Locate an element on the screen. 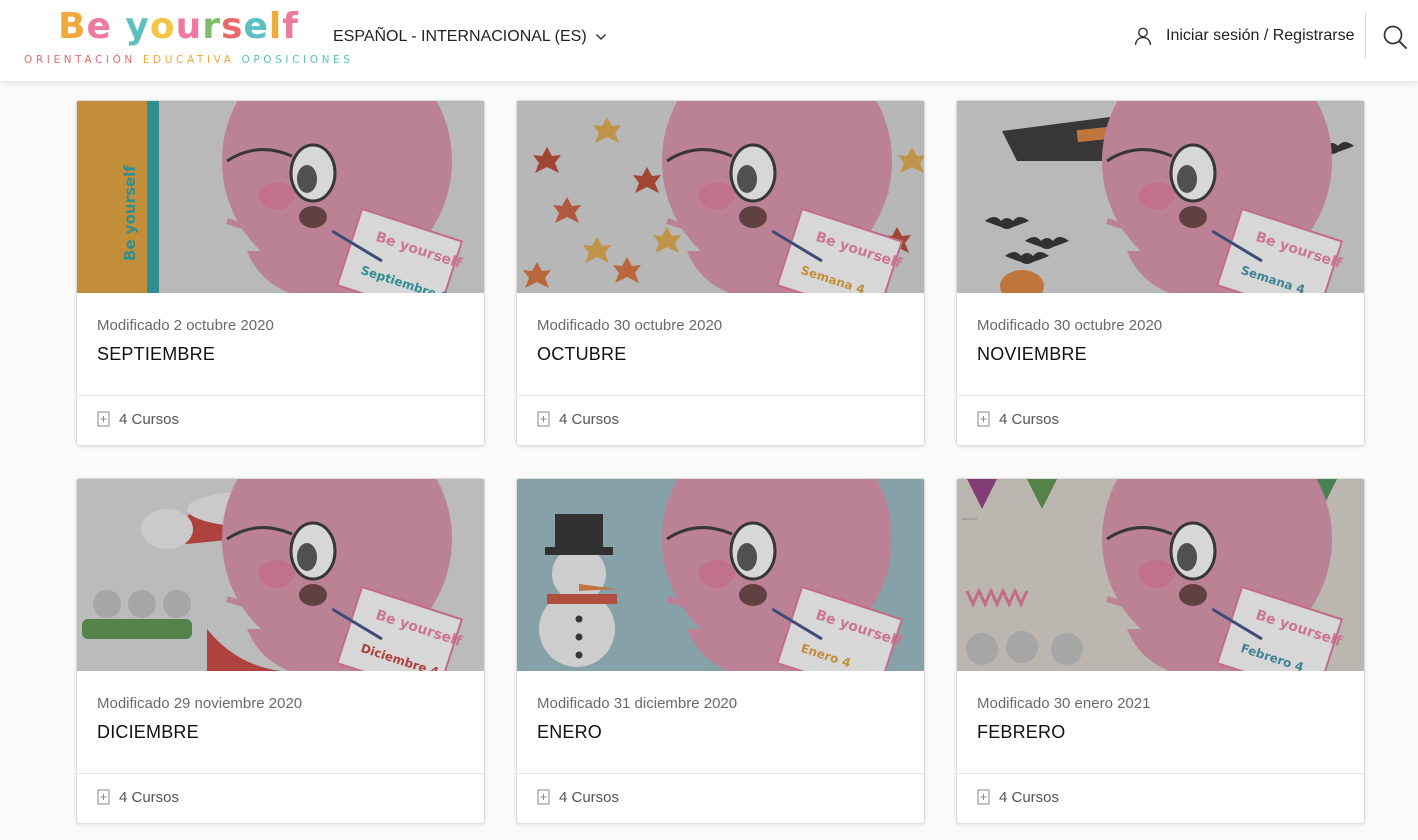  card-illustration: Be yourself Diciembre 4 is located at coordinates (280, 575).